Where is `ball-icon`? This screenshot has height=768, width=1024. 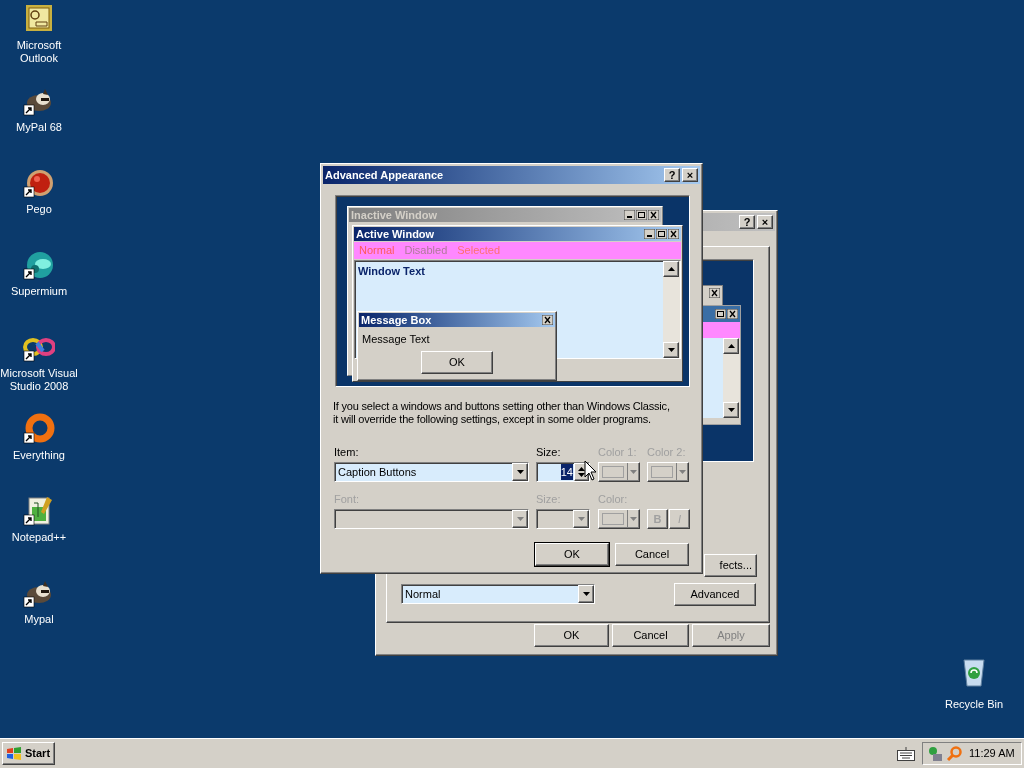
ball-icon is located at coordinates (39, 183).